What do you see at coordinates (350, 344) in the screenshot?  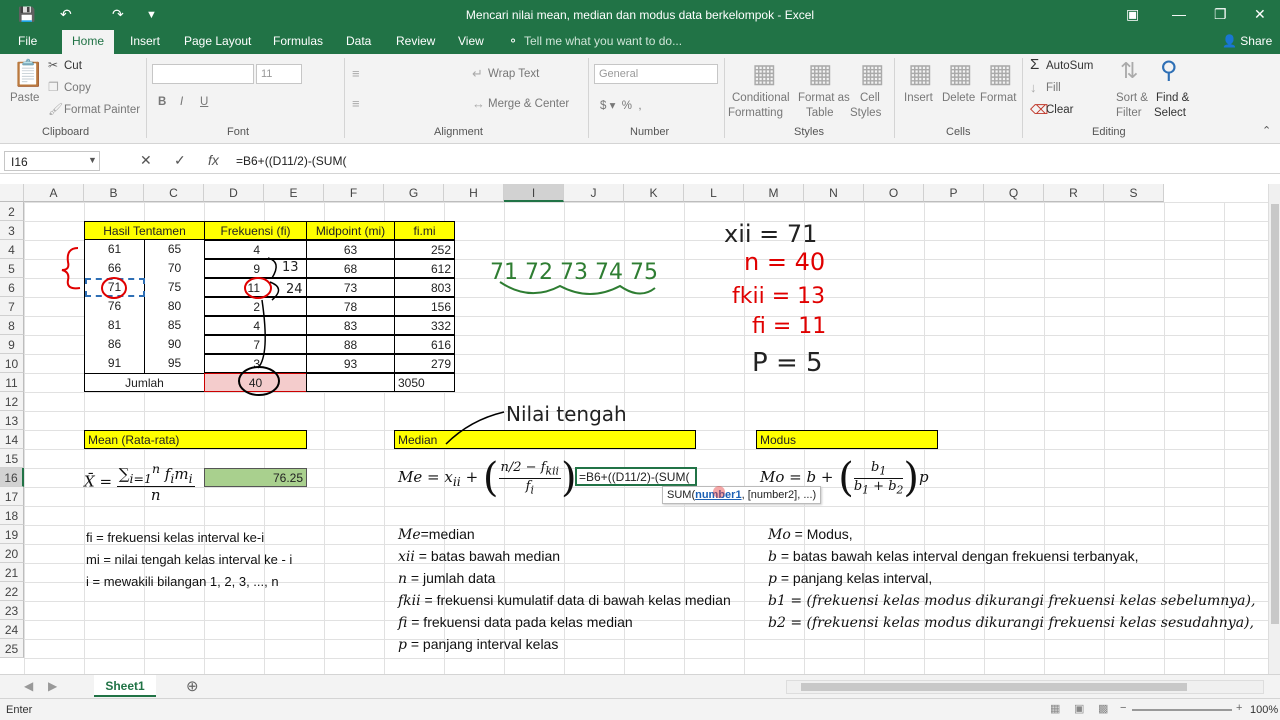 I see `table-cell-midpoint: 88` at bounding box center [350, 344].